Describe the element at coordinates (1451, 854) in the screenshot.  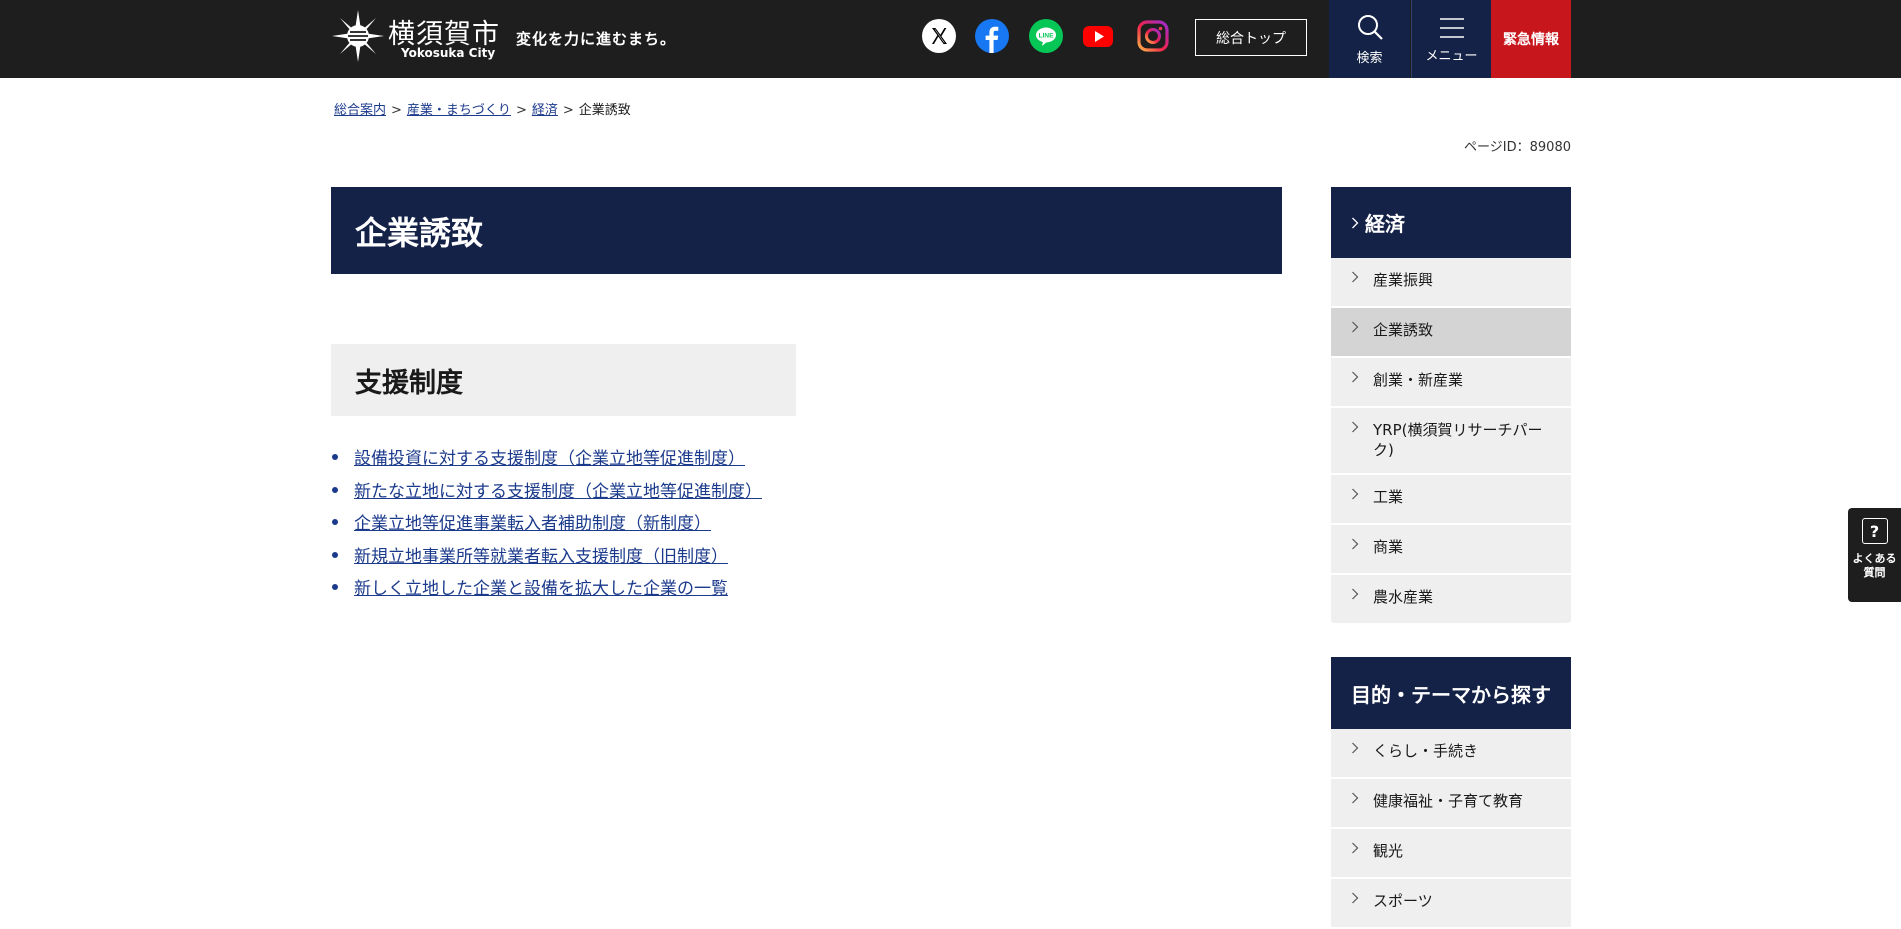
I see `sidebar-item-tourism: 観光` at that location.